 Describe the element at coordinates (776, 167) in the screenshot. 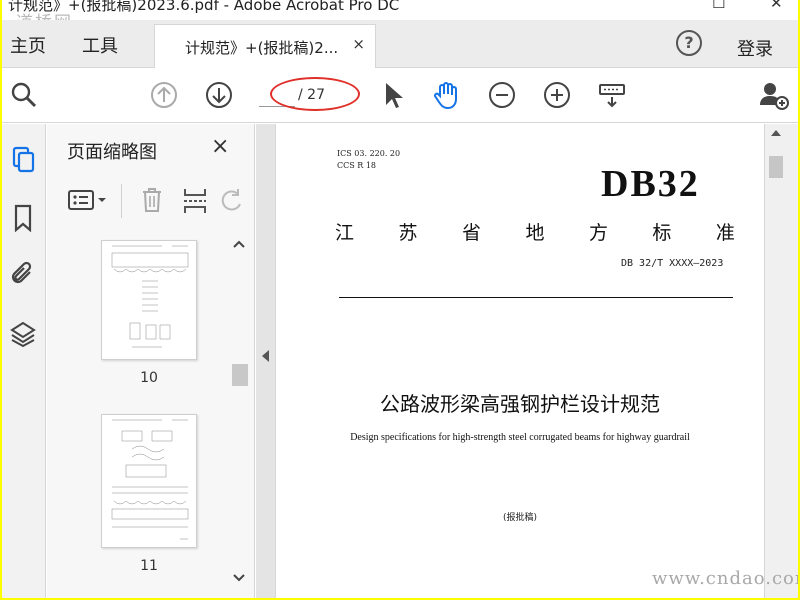

I see `document-scroll-thumb` at that location.